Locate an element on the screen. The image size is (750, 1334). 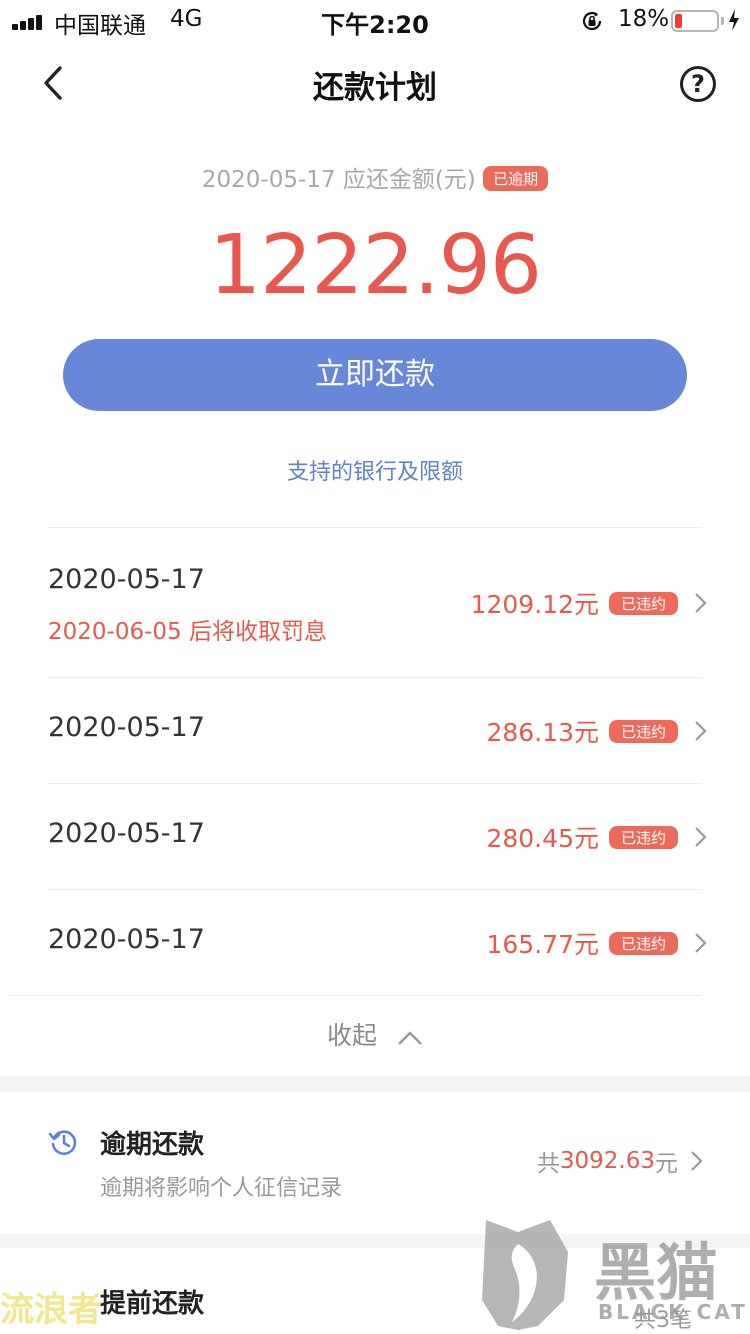
installment-amount: 280.45元 is located at coordinates (542, 838).